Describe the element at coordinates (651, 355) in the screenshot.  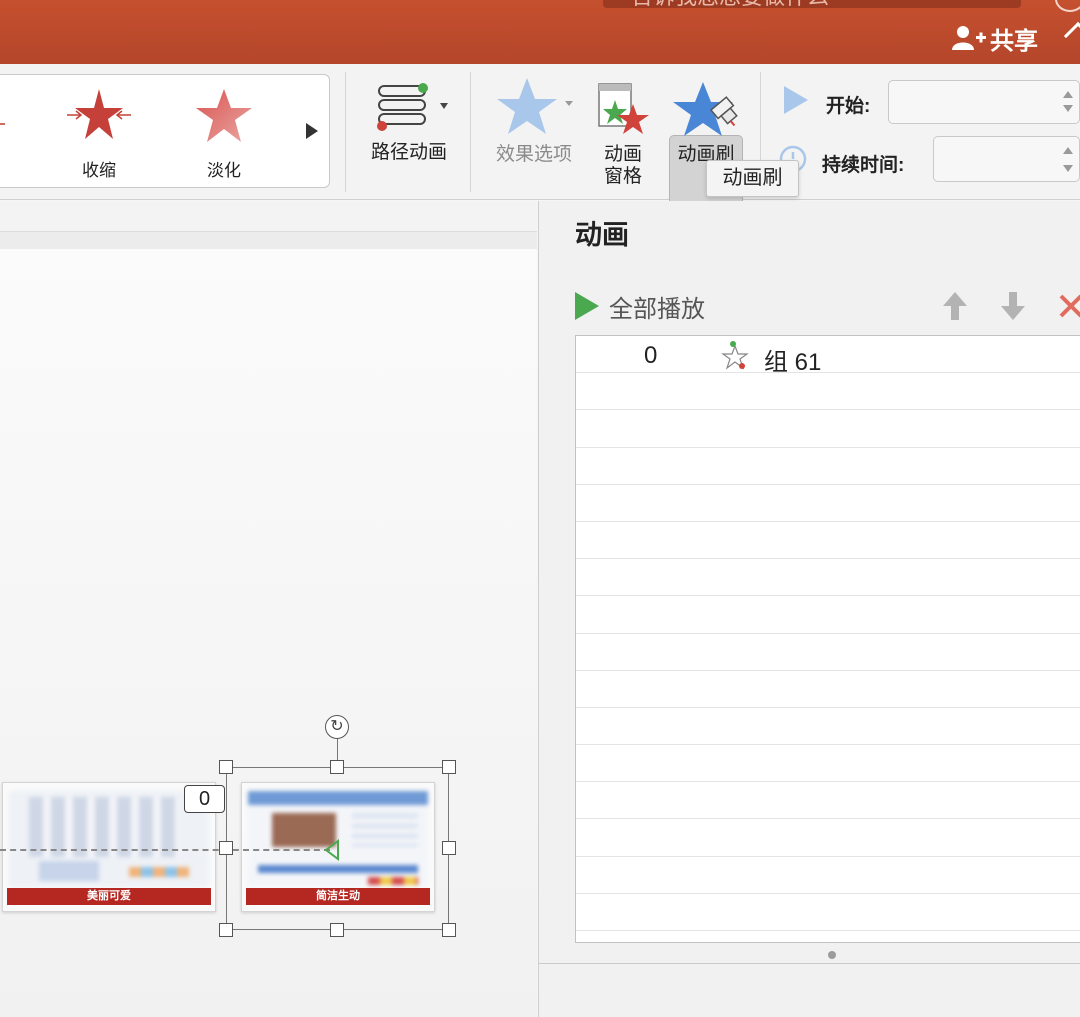
I see `animation-order: 0` at that location.